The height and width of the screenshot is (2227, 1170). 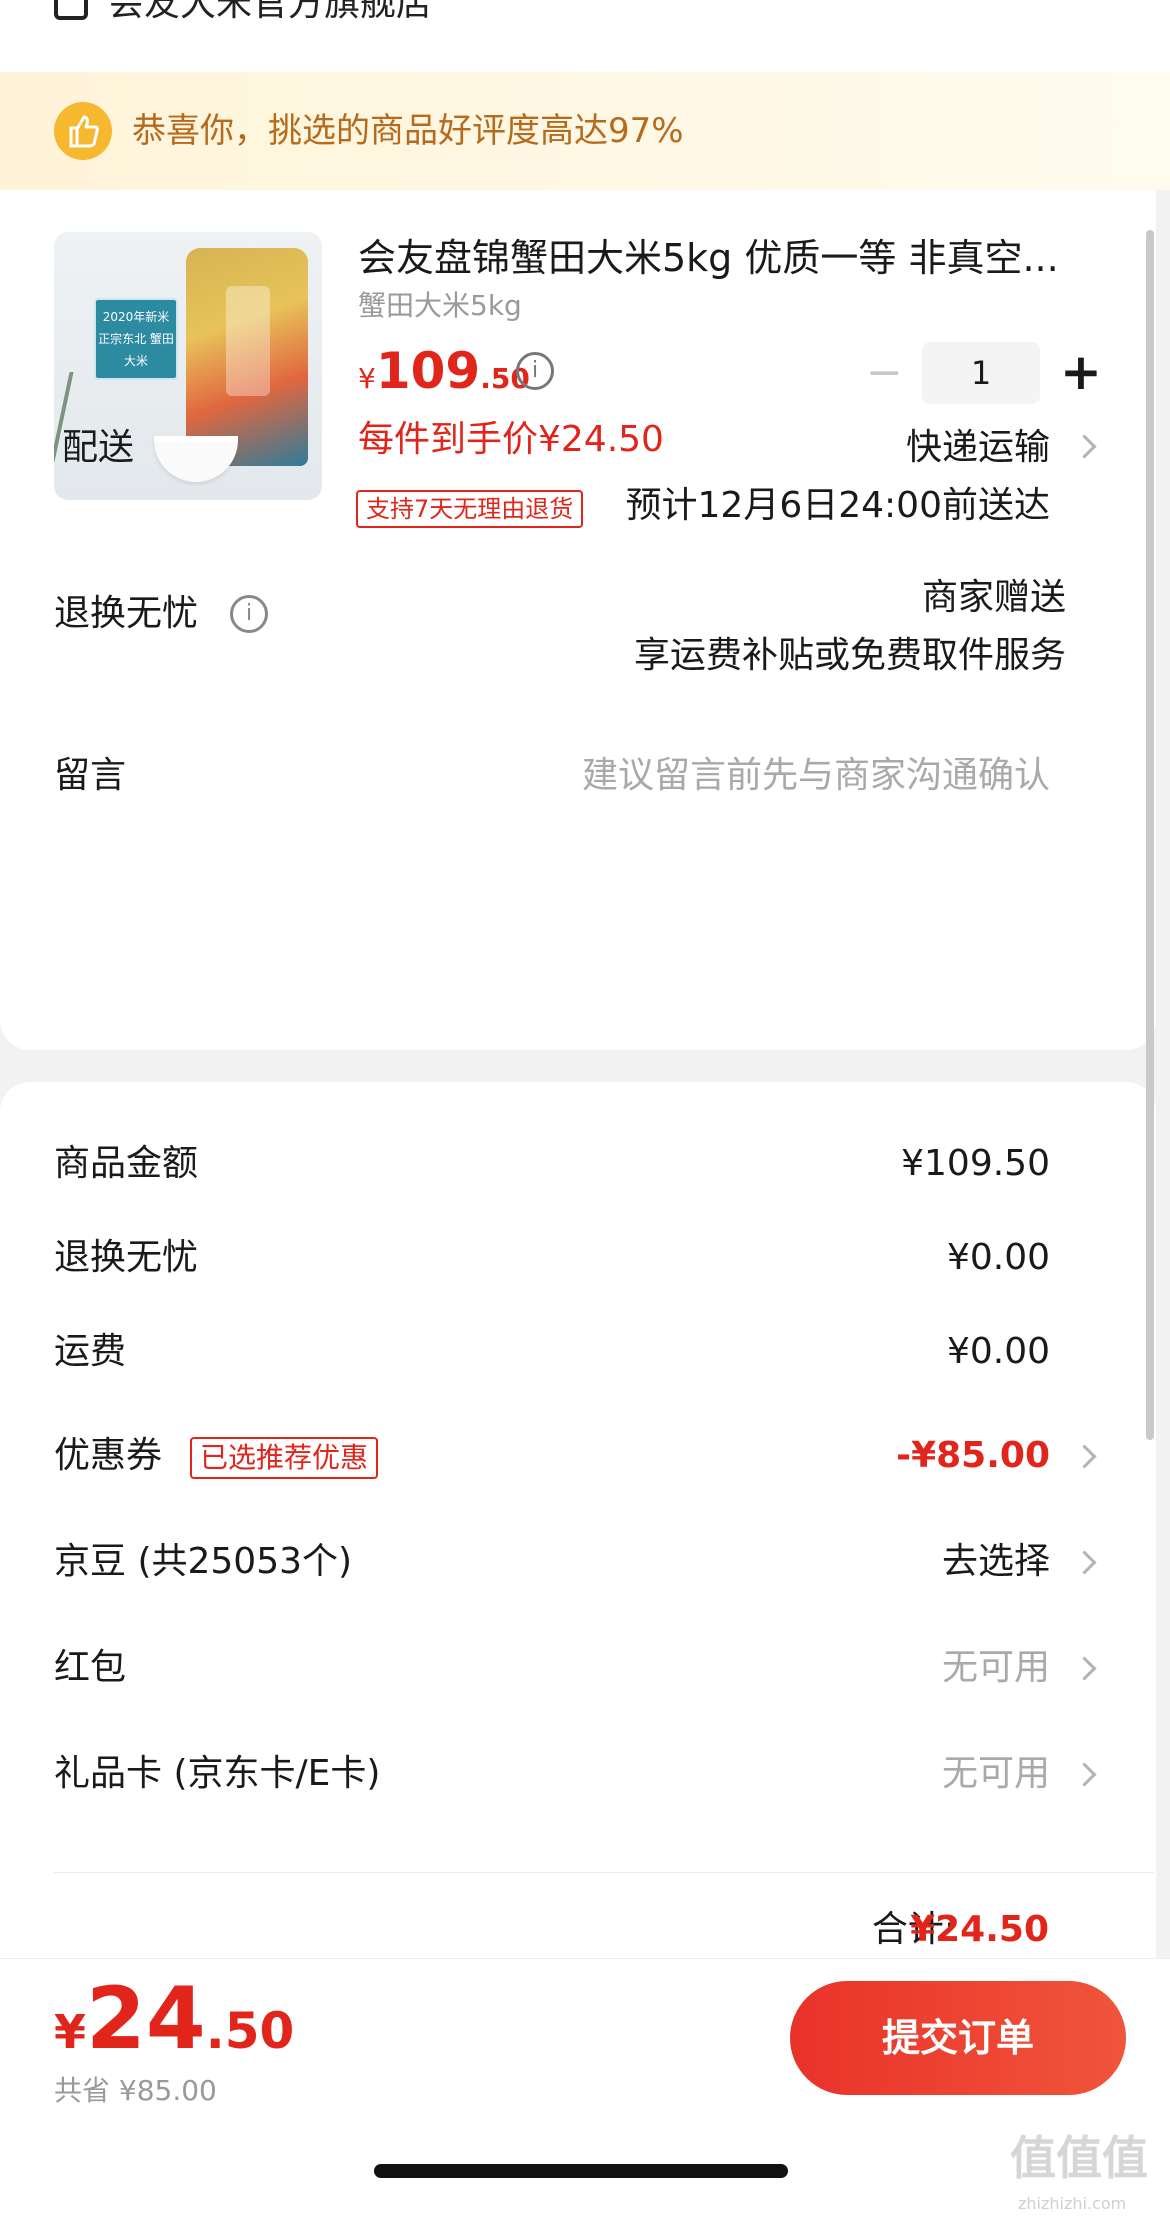 I want to click on rating-text: 恭喜你，挑选的商品好评度高达97%, so click(x=408, y=131).